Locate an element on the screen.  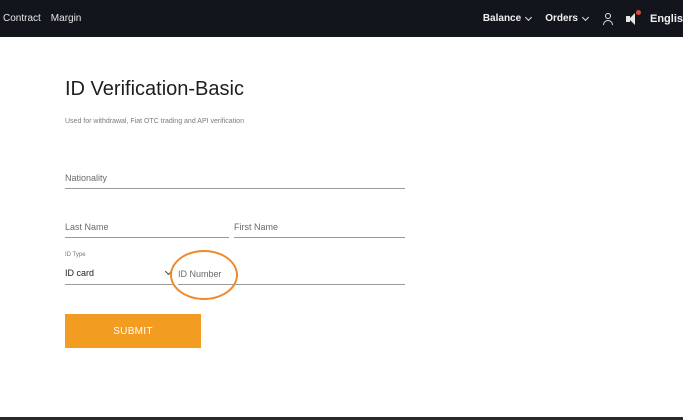
last-name-placeholder: Last Name is located at coordinates (87, 227).